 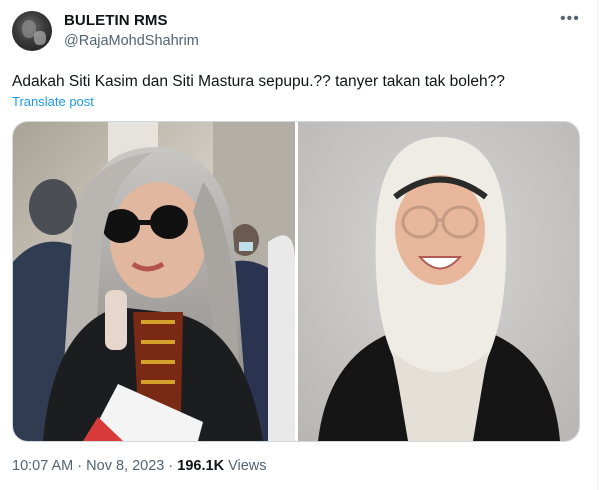 I want to click on tweet-time: 10:07 AM, so click(x=42, y=466).